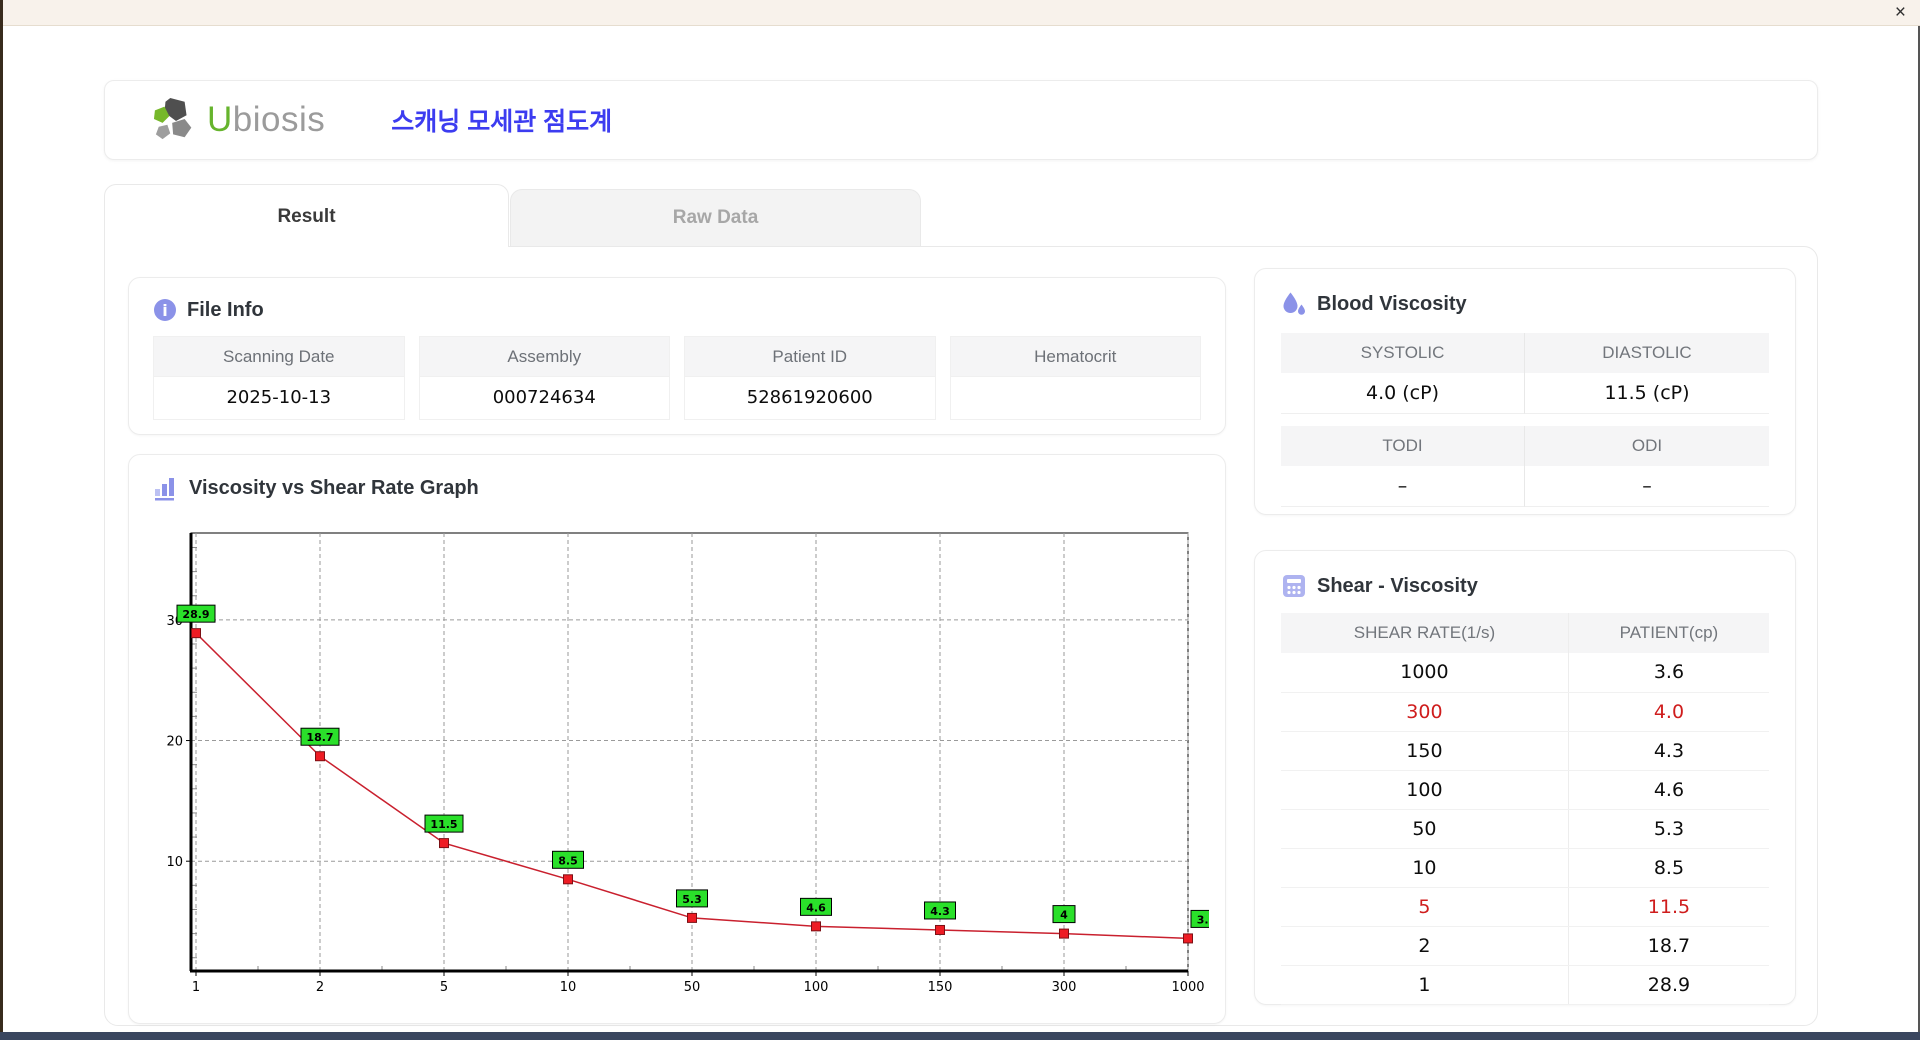 The image size is (1920, 1040). Describe the element at coordinates (319, 737) in the screenshot. I see `svg-text: 18.7` at that location.